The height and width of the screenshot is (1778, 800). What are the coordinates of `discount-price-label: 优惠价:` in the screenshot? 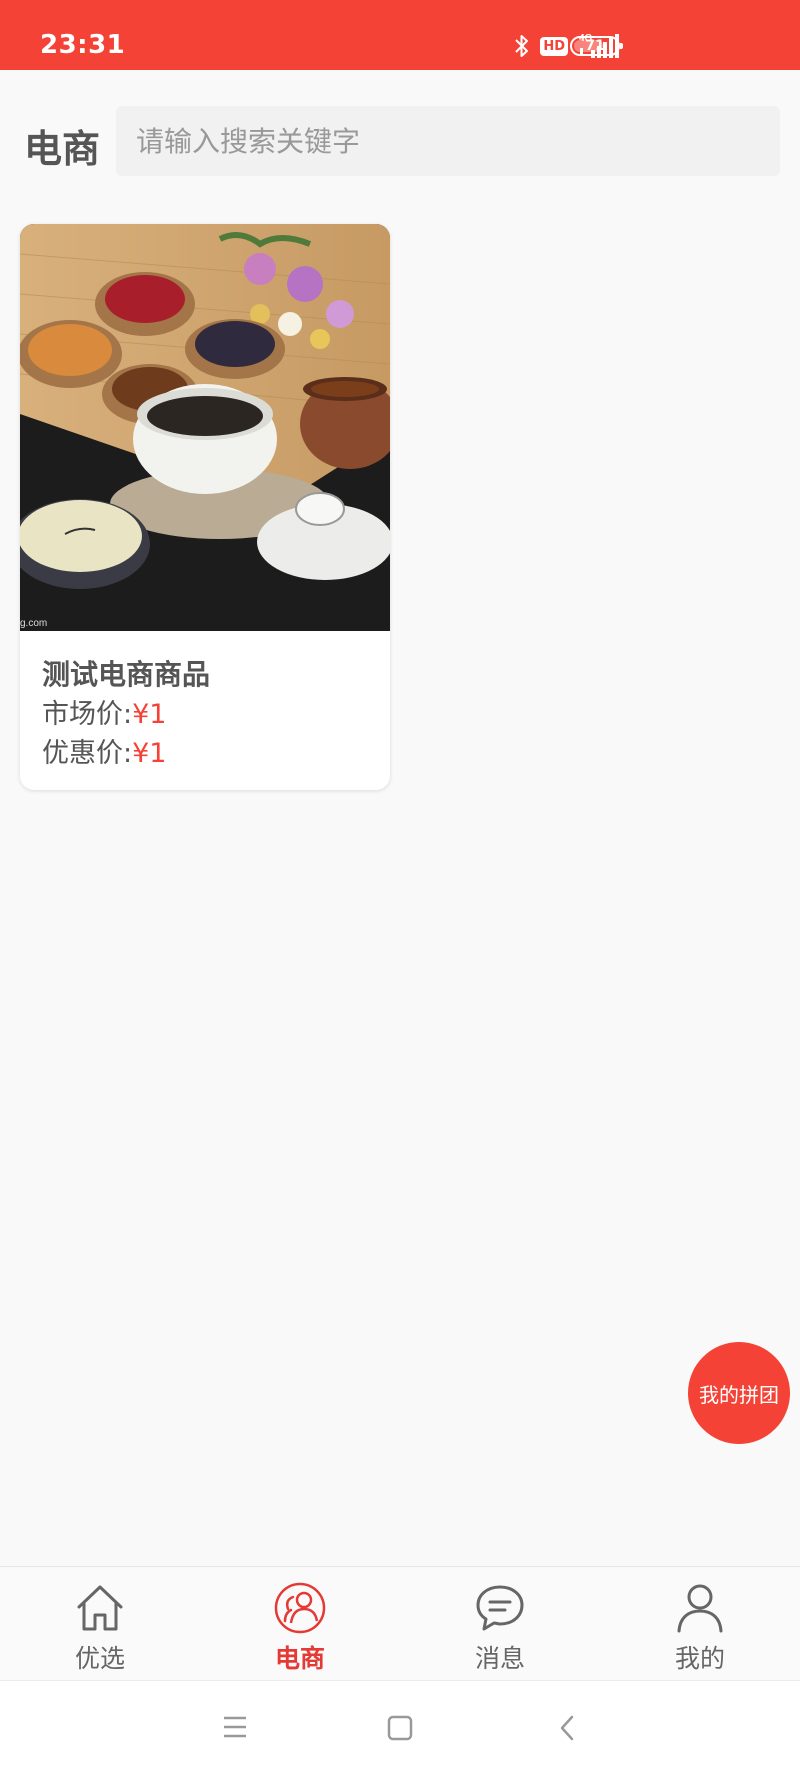 It's located at (87, 753).